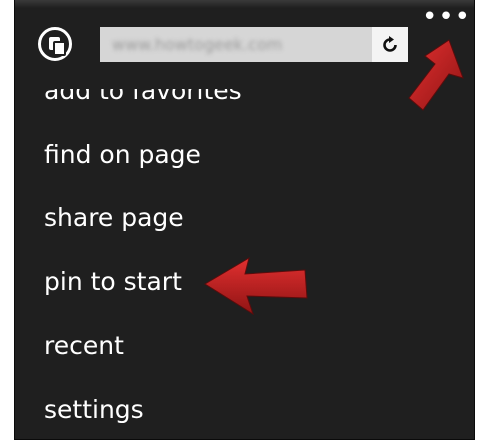 The width and height of the screenshot is (477, 441). I want to click on more-button: •••, so click(446, 17).